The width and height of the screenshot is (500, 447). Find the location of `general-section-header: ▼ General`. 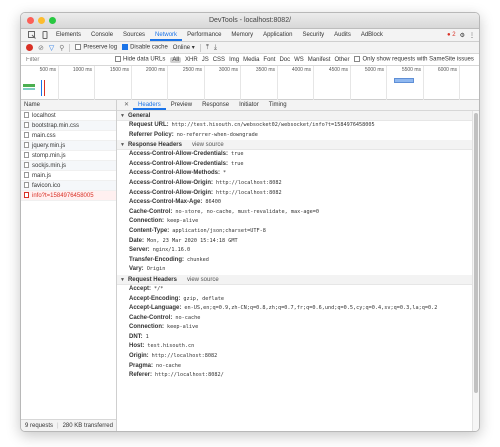

general-section-header: ▼ General is located at coordinates (294, 116).